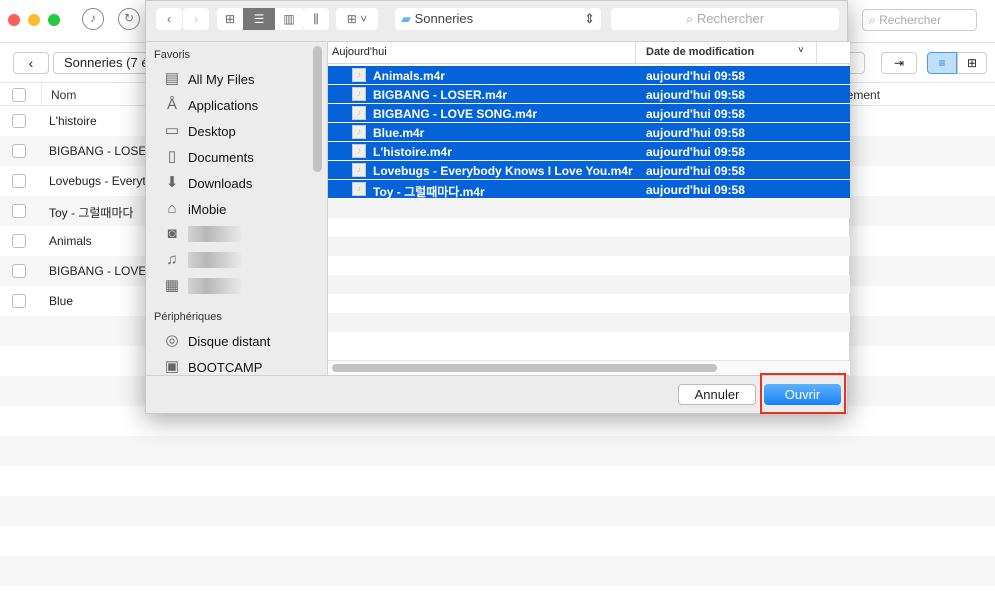 Image resolution: width=995 pixels, height=613 pixels. Describe the element at coordinates (172, 208) in the screenshot. I see `home-icon: ⌂` at that location.